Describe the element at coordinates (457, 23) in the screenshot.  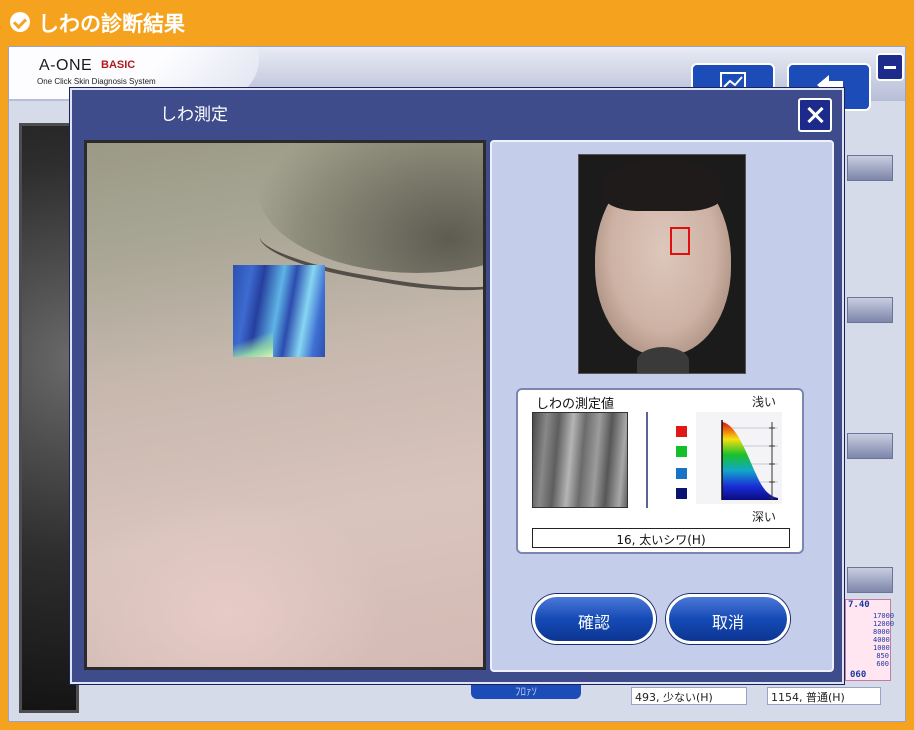
I see `page-header: しわの診断結果` at that location.